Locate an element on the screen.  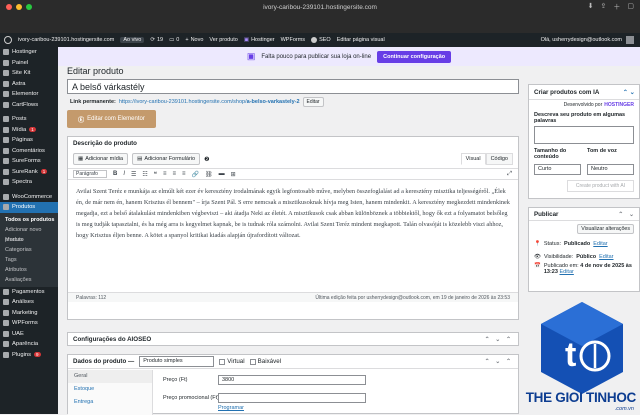
align-left-icon: ≡ is located at coordinates (165, 174).